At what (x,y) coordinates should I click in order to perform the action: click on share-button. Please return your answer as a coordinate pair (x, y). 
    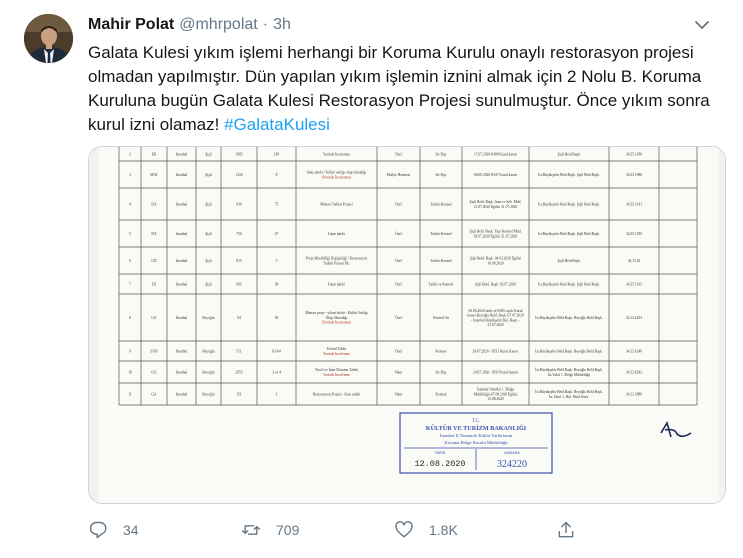
    Looking at the image, I should click on (566, 530).